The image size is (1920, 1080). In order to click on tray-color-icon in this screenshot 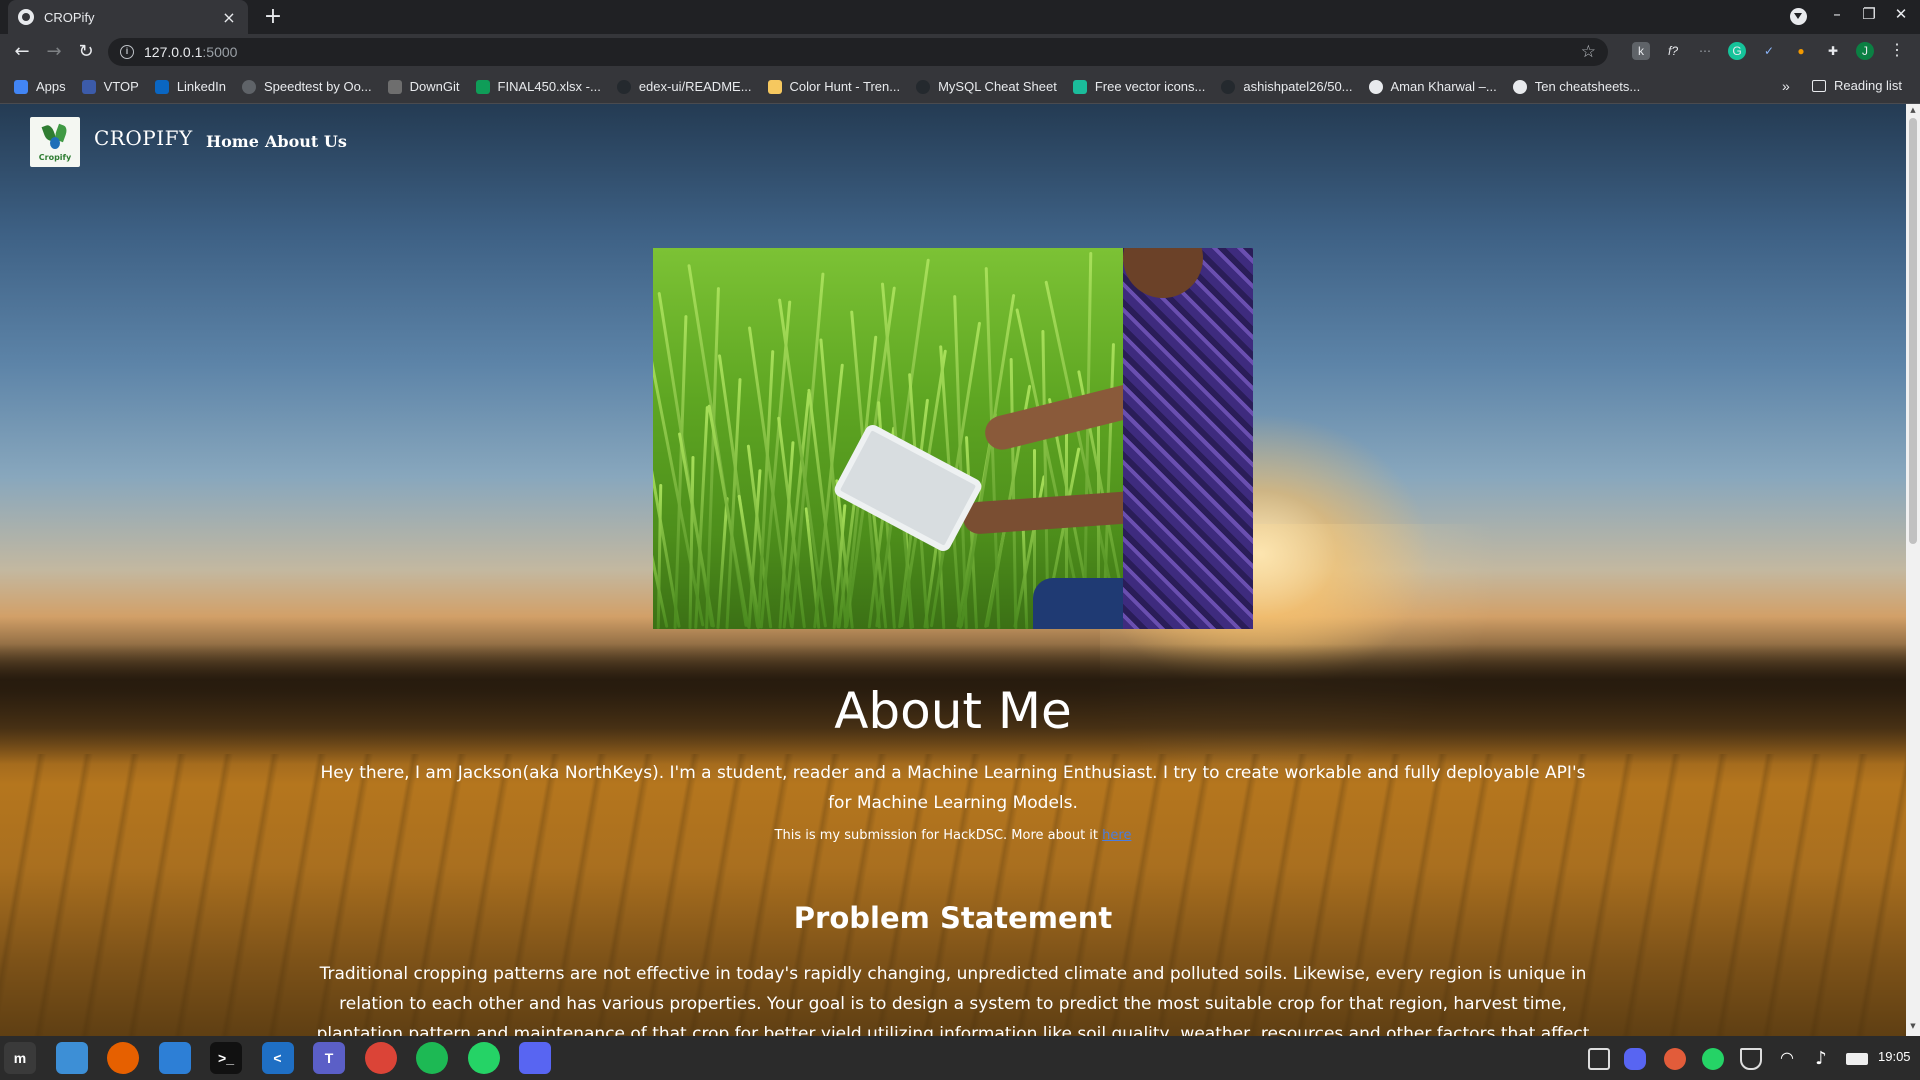, I will do `click(1675, 1059)`.